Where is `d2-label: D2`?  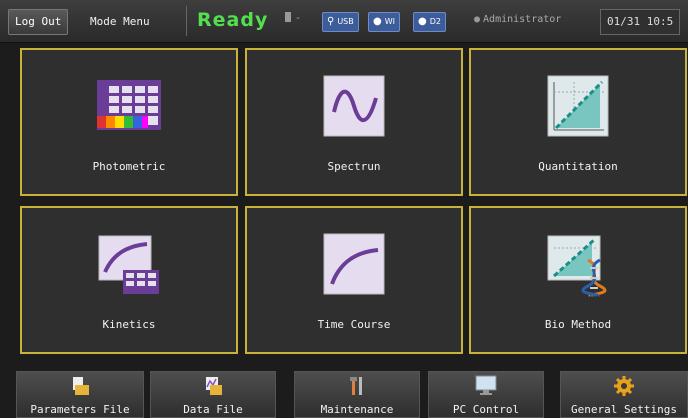
d2-label: D2 is located at coordinates (435, 21).